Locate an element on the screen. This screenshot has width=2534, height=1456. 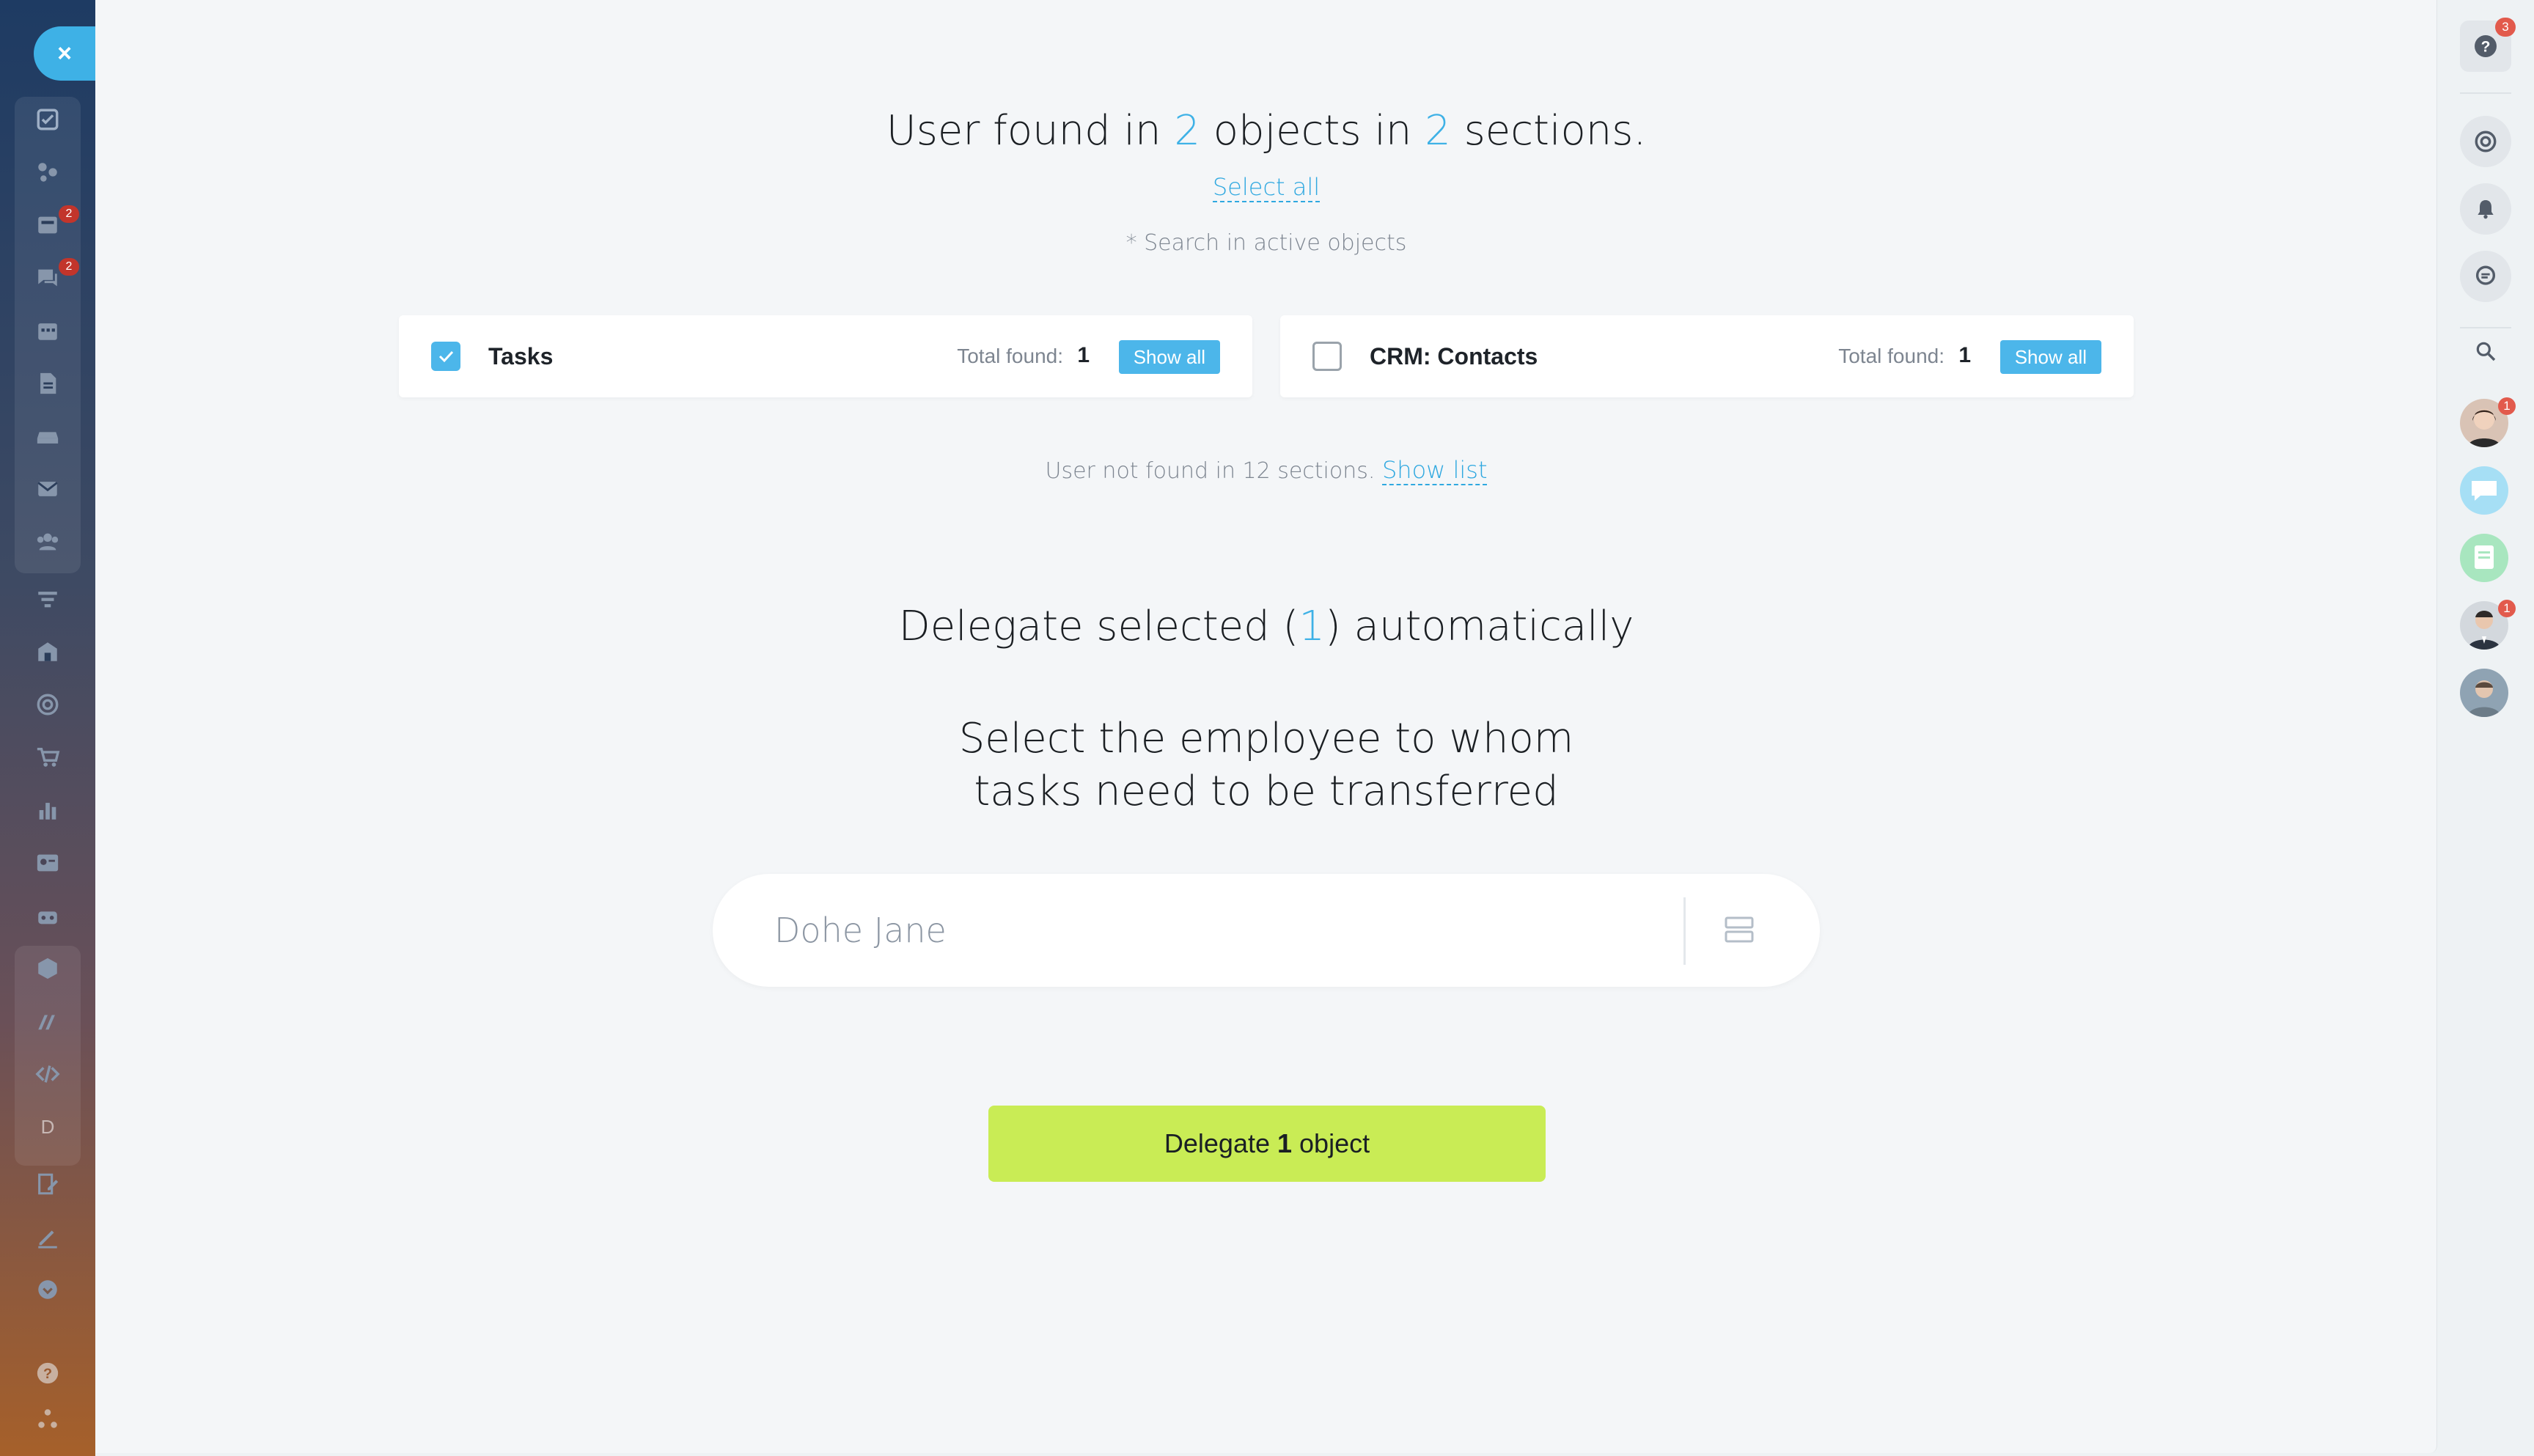
chat-bubble-icon is located at coordinates (2485, 276).